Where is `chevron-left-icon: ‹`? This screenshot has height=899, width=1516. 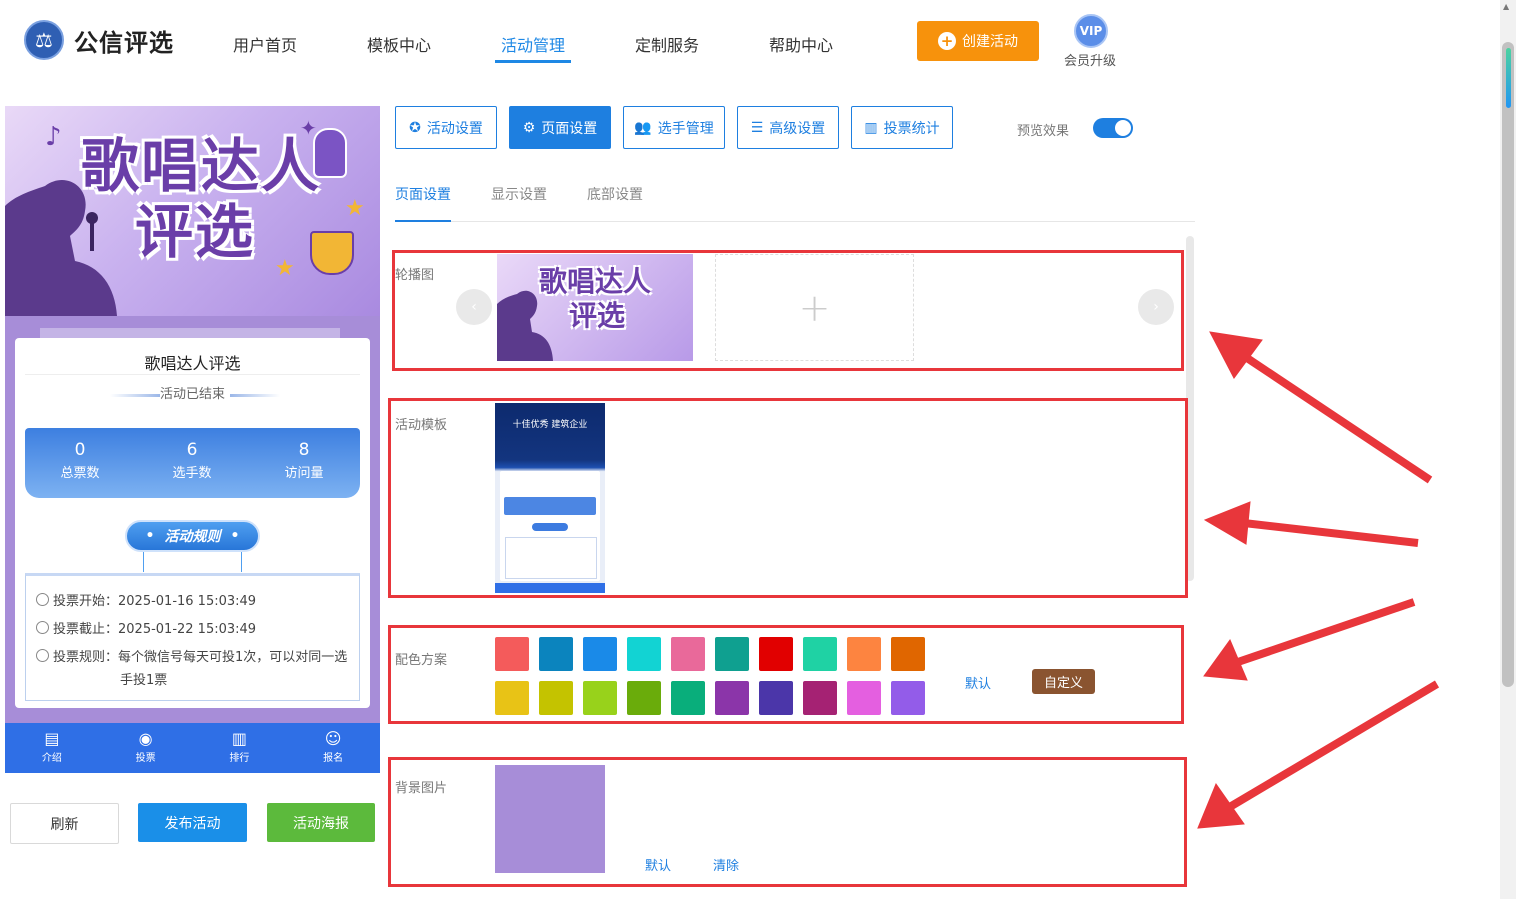
chevron-left-icon: ‹ is located at coordinates (474, 307).